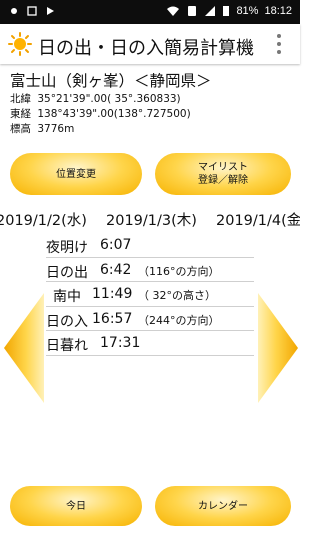 The width and height of the screenshot is (320, 533). What do you see at coordinates (67, 321) in the screenshot?
I see `sunset-label: 日の入` at bounding box center [67, 321].